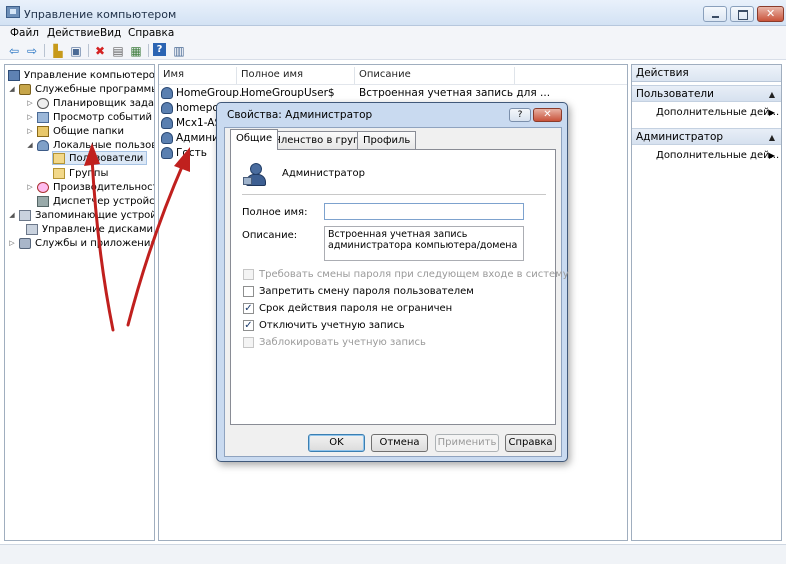 The height and width of the screenshot is (564, 786). Describe the element at coordinates (296, 75) in the screenshot. I see `column-header-fullname: Полное имя` at that location.